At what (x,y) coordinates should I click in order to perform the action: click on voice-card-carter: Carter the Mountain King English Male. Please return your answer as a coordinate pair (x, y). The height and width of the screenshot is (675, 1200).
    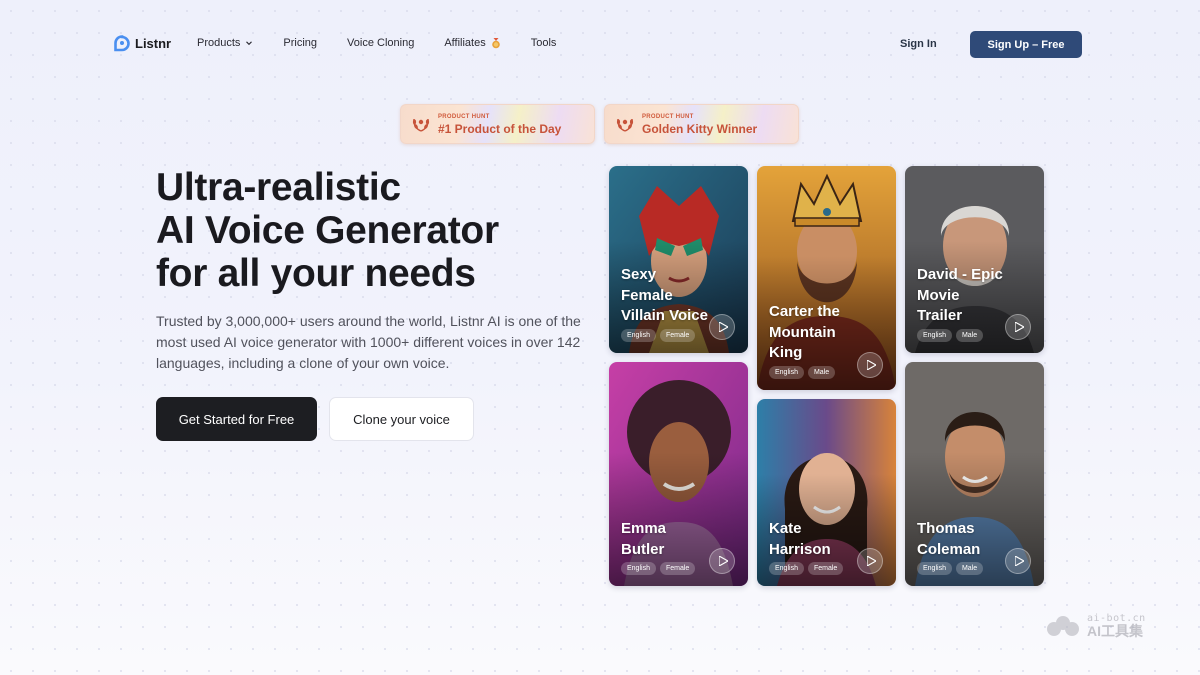
    Looking at the image, I should click on (826, 278).